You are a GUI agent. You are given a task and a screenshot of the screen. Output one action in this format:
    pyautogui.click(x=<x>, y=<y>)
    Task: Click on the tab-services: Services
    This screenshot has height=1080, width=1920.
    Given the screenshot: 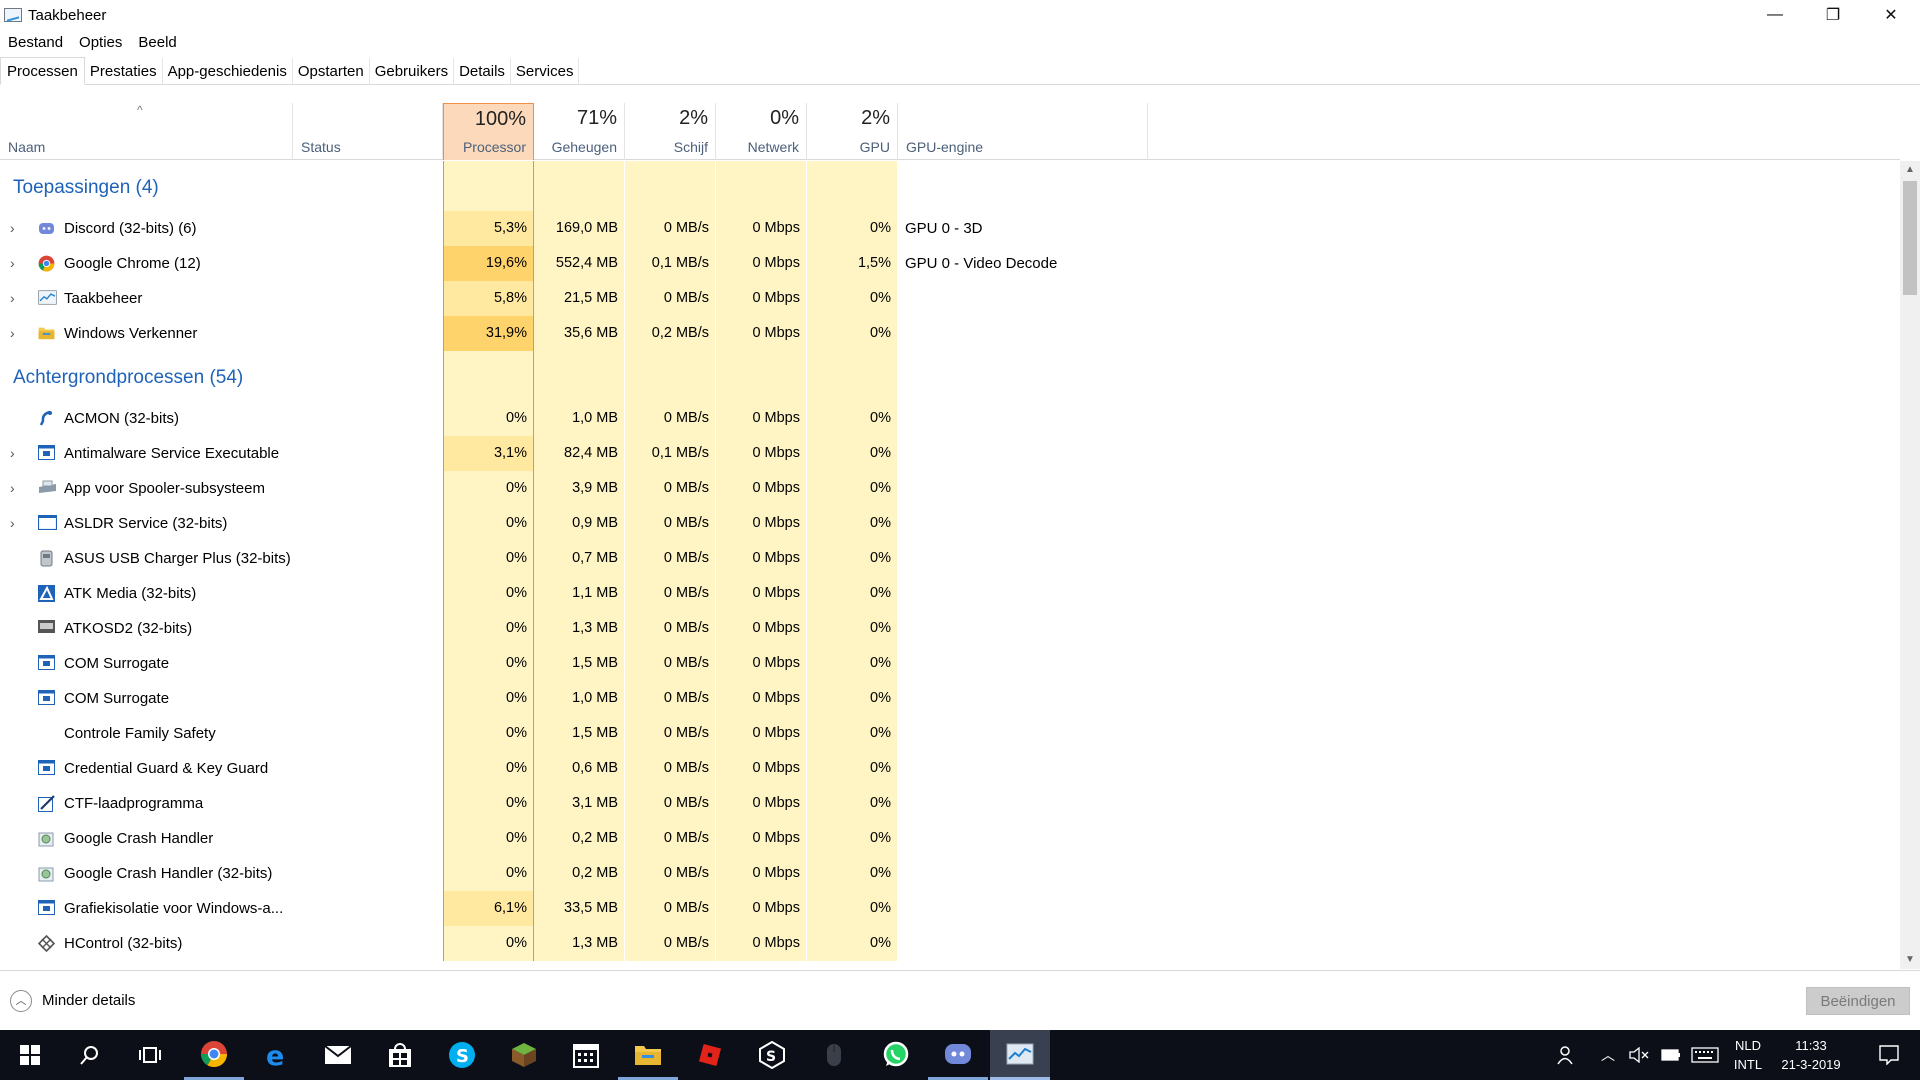 What is the action you would take?
    pyautogui.click(x=545, y=71)
    